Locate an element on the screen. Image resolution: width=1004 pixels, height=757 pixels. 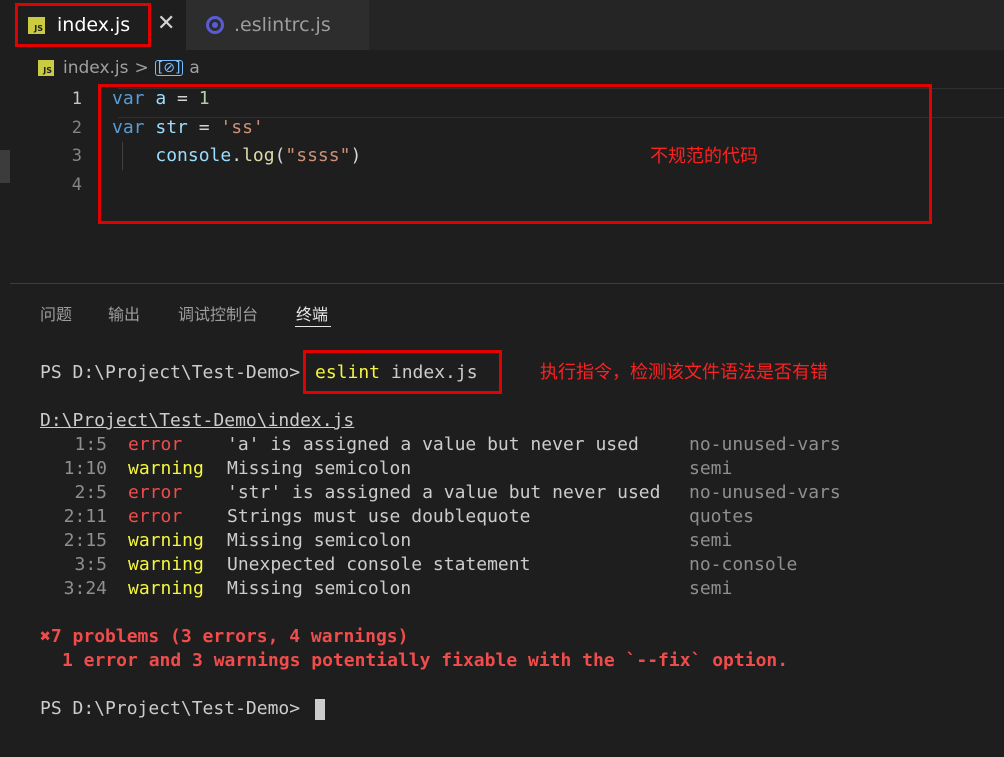
panel-tab-terminal: 终端 is located at coordinates (312, 313).